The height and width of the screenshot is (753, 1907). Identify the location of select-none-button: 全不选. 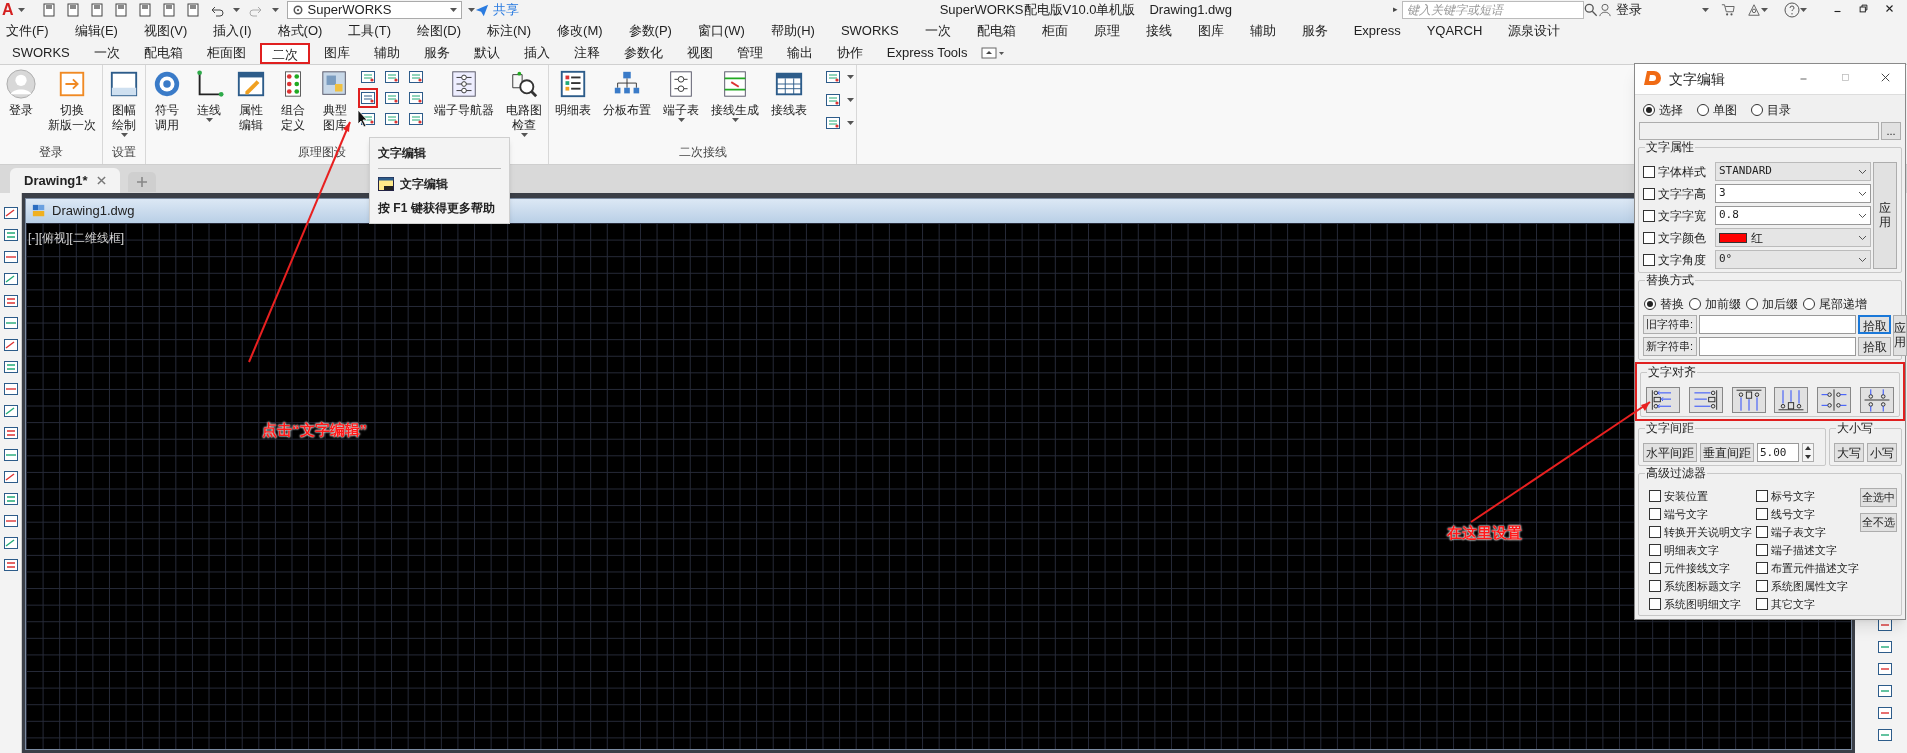
(1878, 522).